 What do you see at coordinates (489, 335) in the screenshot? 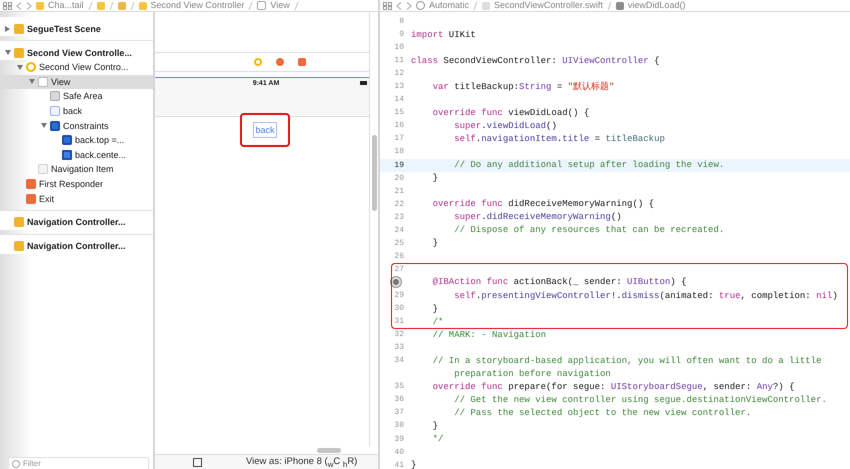
I see `code-line: // MARK: - Navigation` at bounding box center [489, 335].